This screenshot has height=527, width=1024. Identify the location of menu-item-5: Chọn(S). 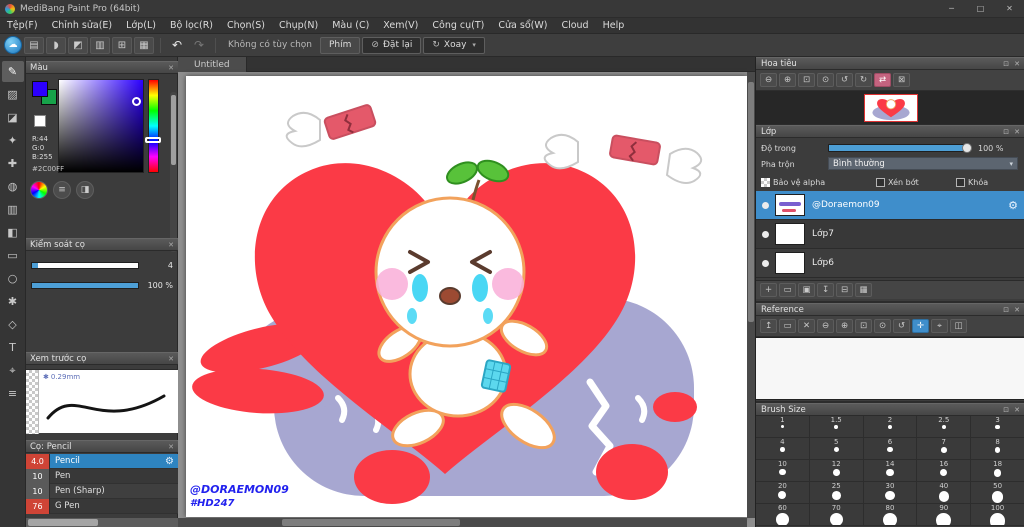
(246, 25).